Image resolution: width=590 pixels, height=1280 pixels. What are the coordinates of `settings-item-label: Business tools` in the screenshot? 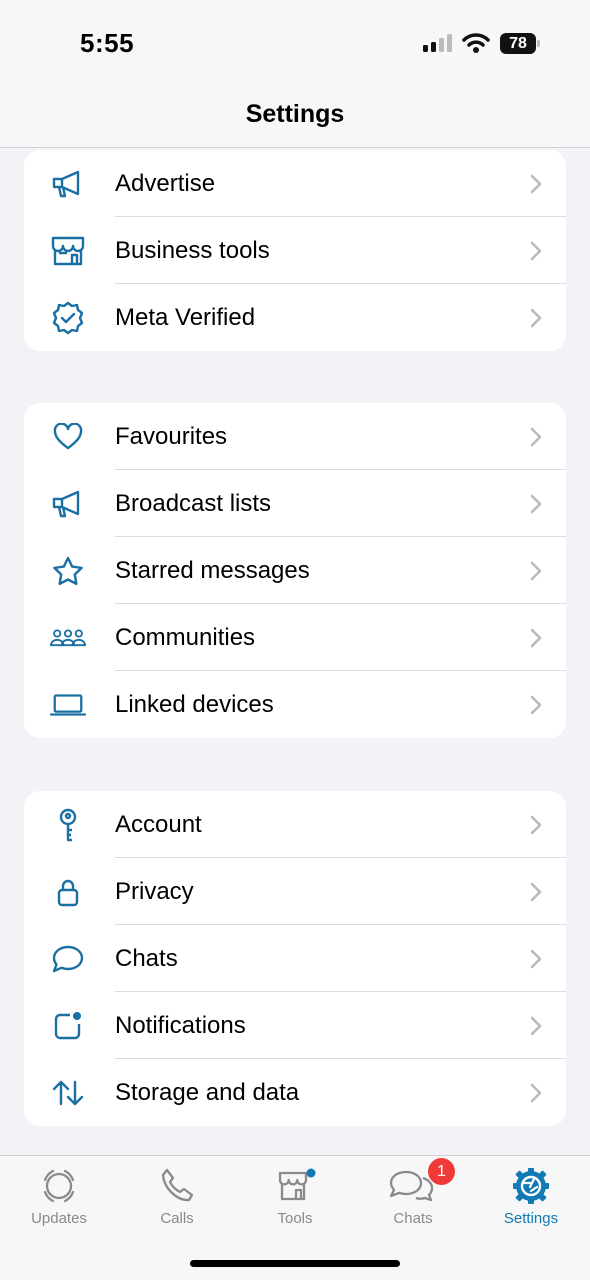 It's located at (192, 250).